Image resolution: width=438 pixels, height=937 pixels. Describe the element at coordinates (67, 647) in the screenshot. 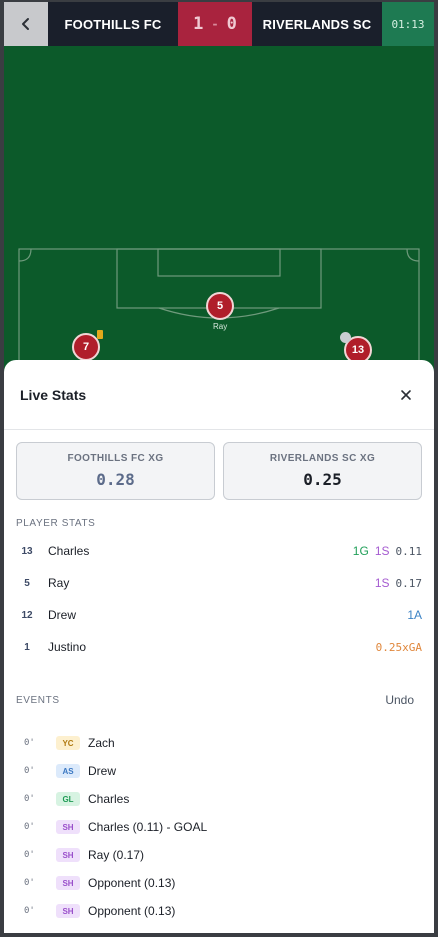

I see `player-name: Justino` at that location.